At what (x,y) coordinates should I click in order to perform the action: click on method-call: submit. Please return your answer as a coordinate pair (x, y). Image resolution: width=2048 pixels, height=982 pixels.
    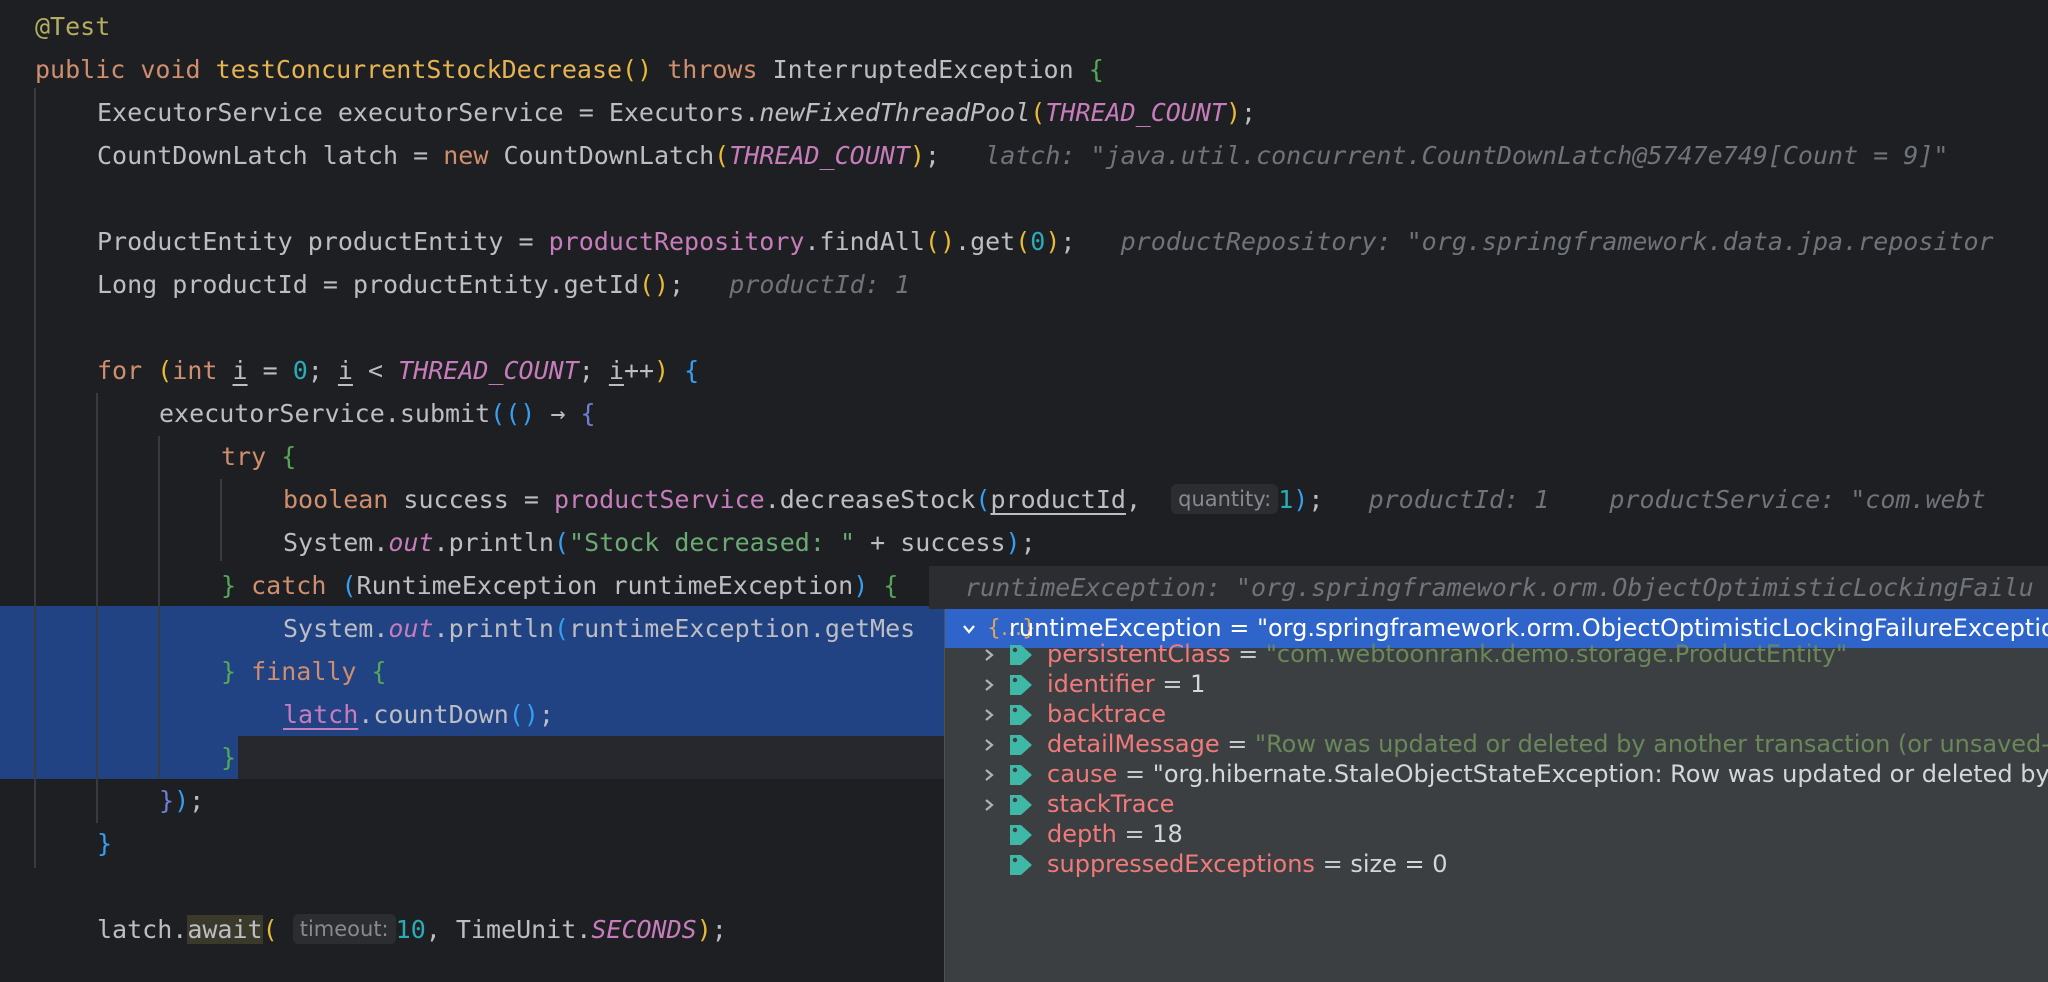
    Looking at the image, I should click on (445, 413).